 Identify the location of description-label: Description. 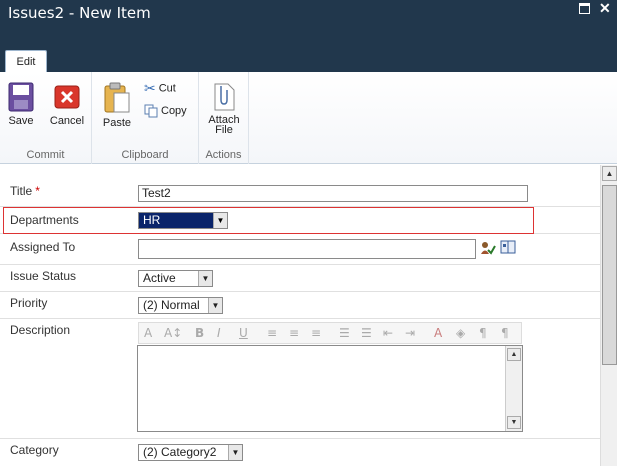
(40, 330).